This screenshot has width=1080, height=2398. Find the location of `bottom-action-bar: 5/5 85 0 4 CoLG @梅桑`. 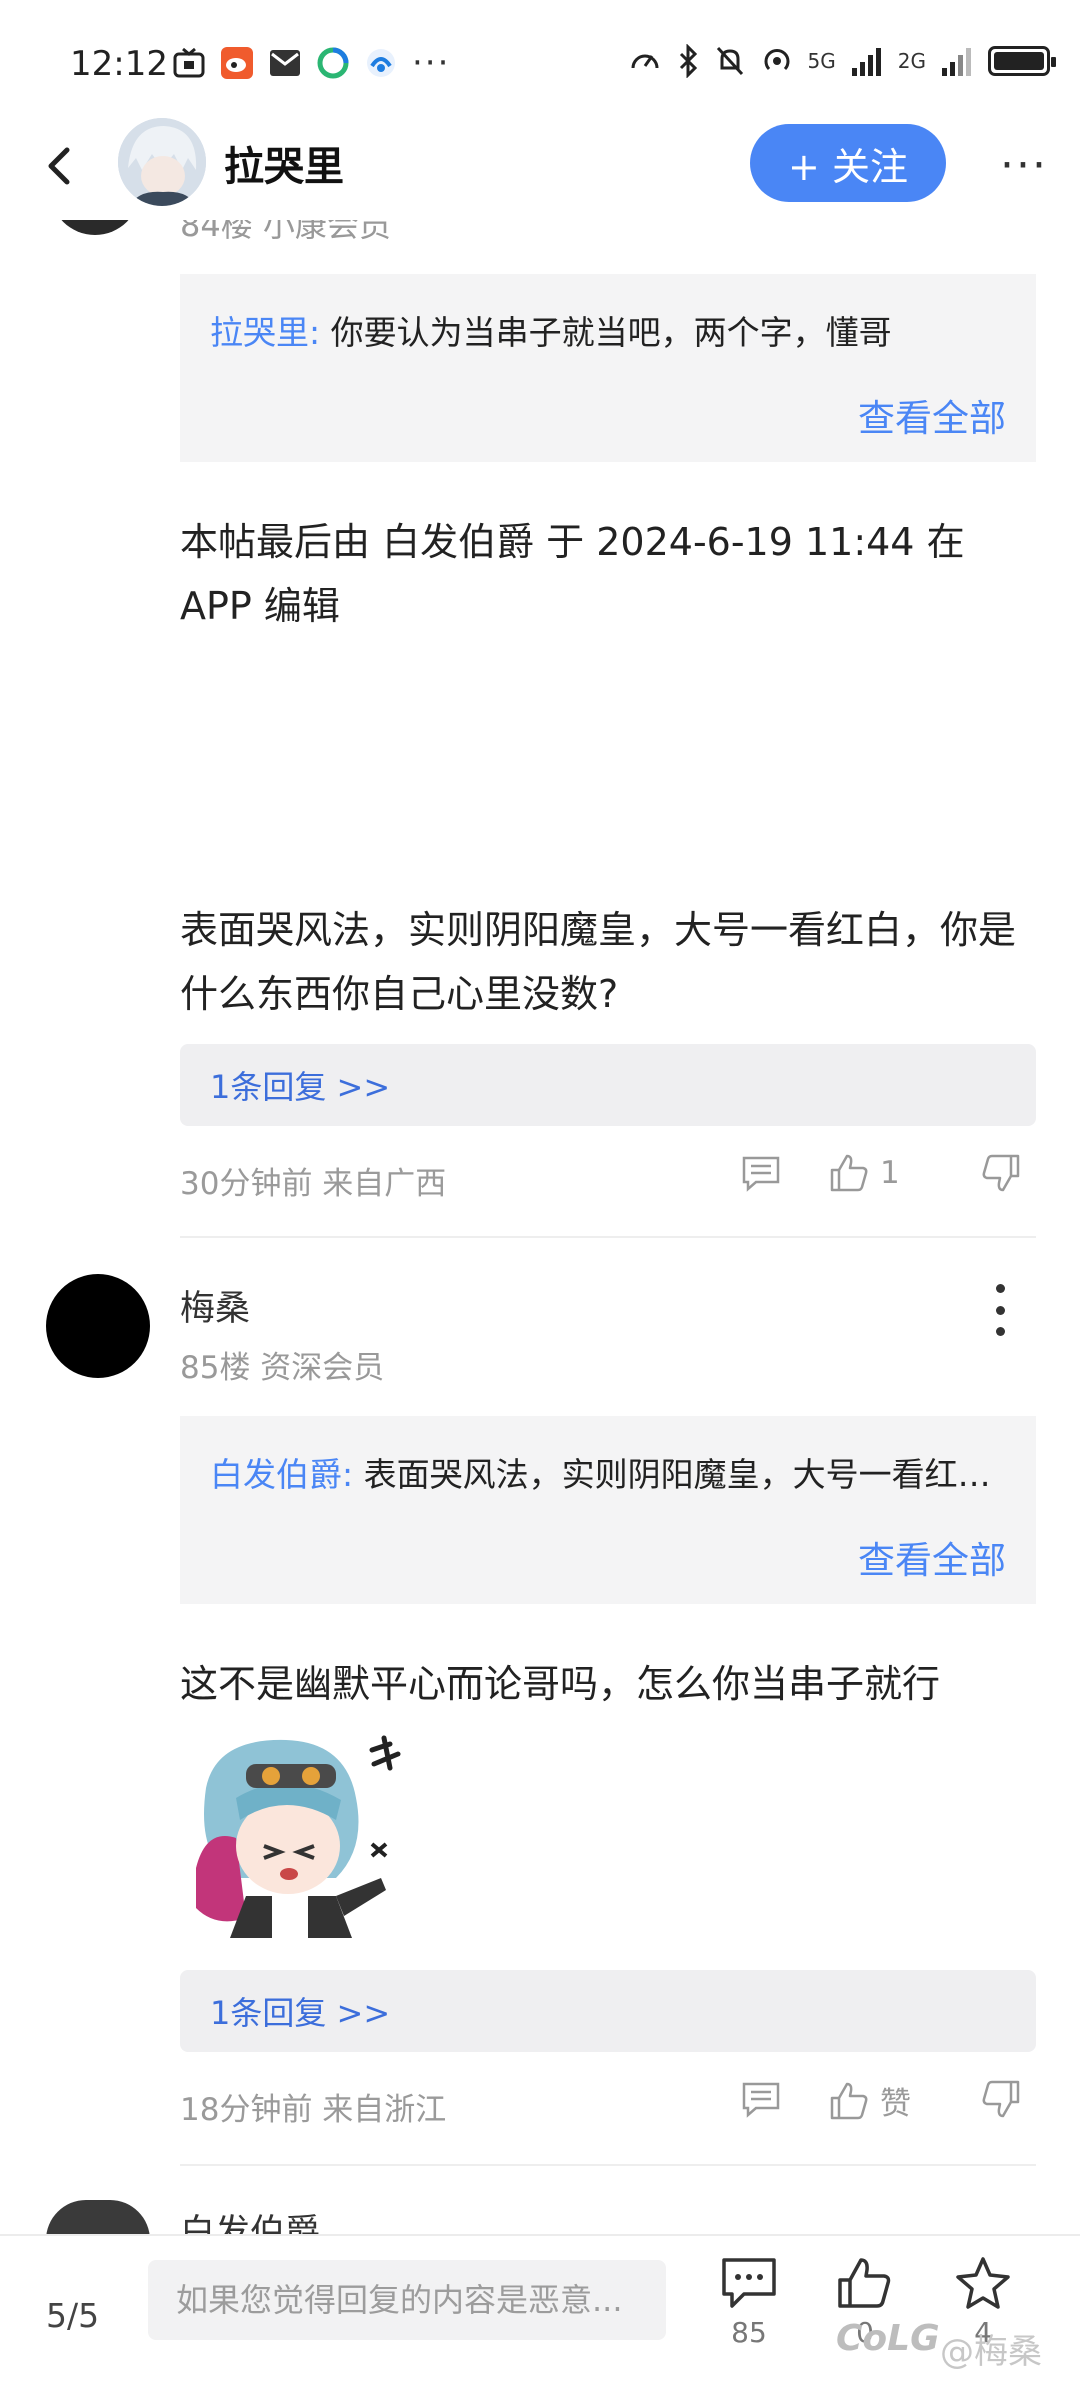

bottom-action-bar: 5/5 85 0 4 CoLG @梅桑 is located at coordinates (540, 2316).